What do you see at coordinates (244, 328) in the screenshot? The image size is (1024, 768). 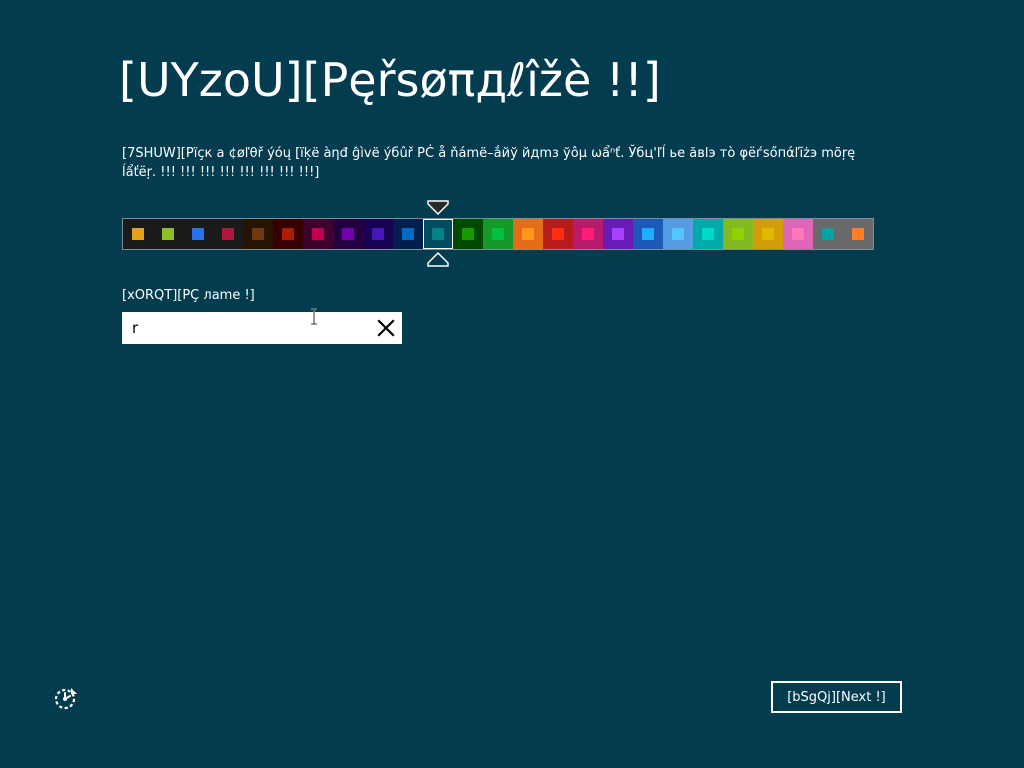 I see `pc-name-input` at bounding box center [244, 328].